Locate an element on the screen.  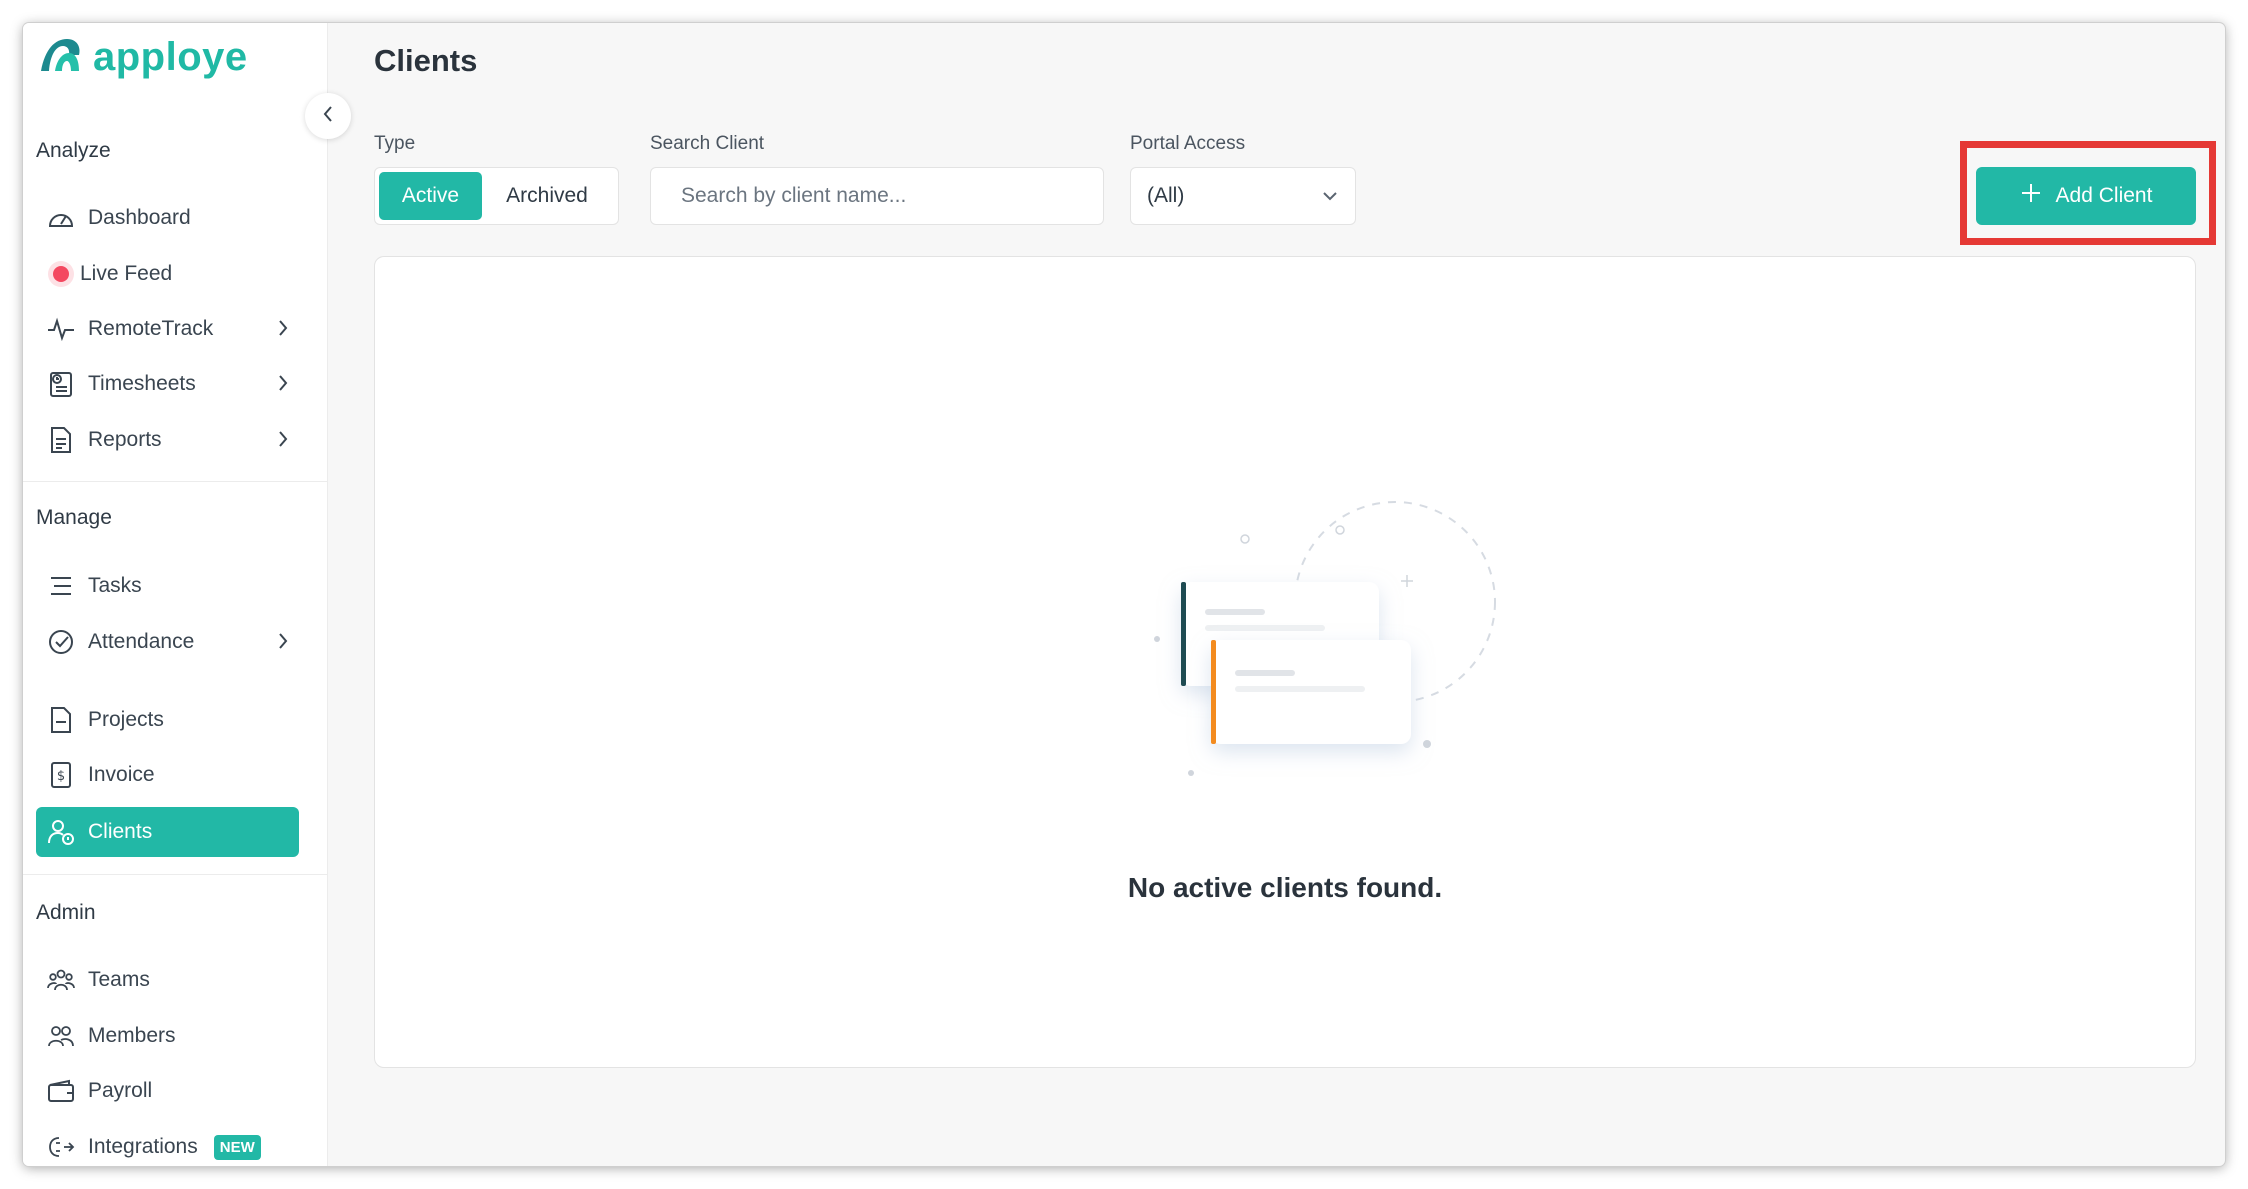
collapse-sidebar-button is located at coordinates (328, 116).